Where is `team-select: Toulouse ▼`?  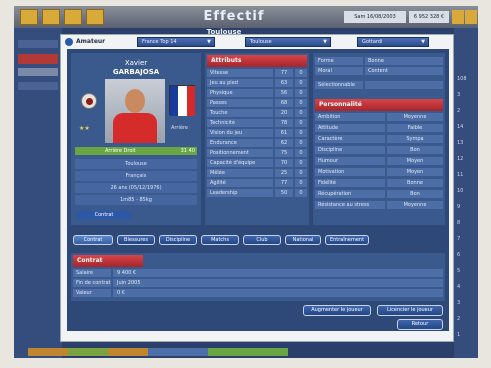 team-select: Toulouse ▼ is located at coordinates (288, 42).